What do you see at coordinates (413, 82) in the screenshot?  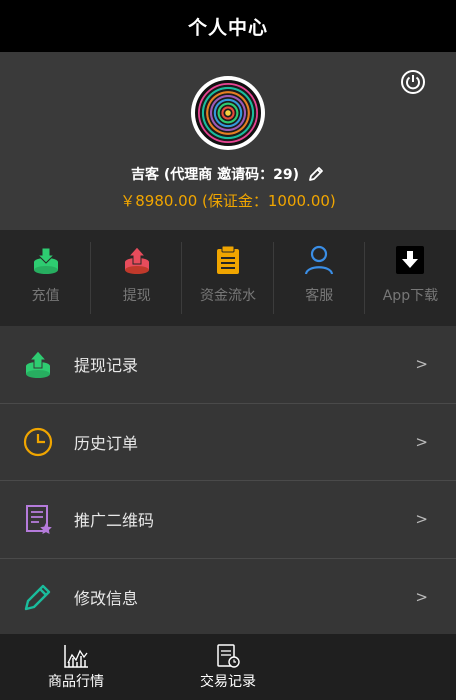 I see `power-icon` at bounding box center [413, 82].